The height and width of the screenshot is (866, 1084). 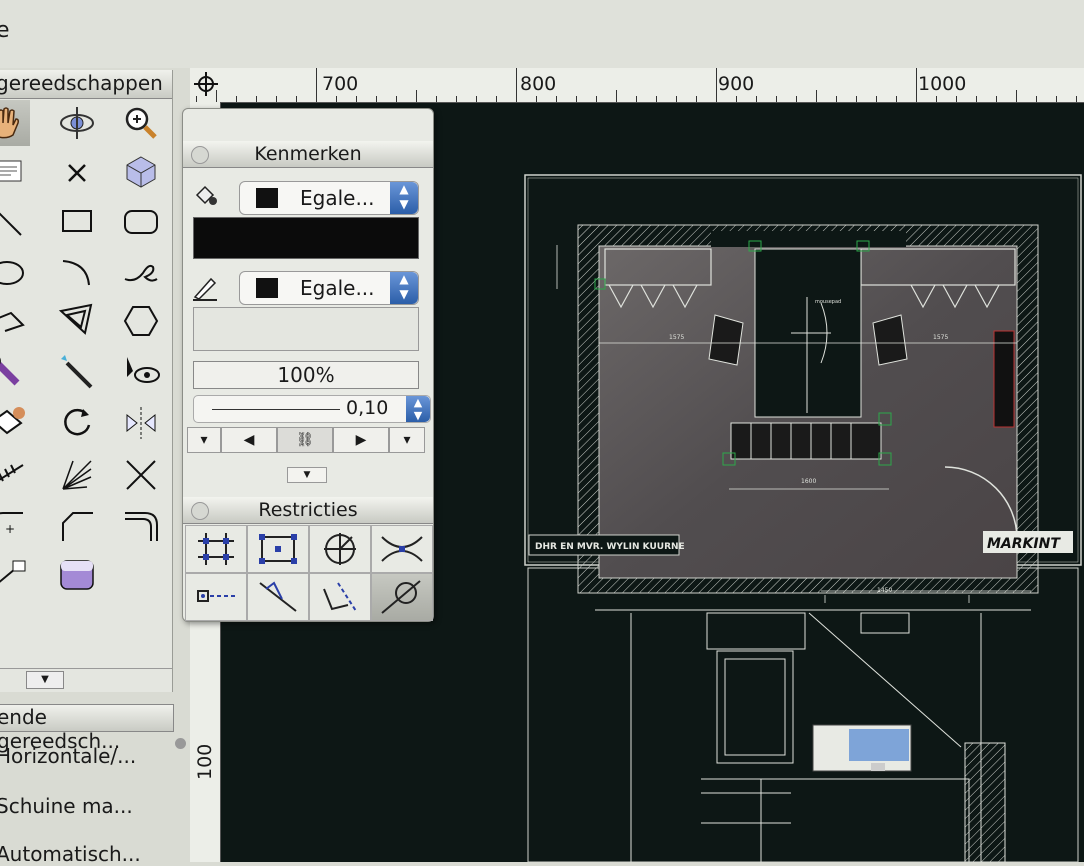 I want to click on mirror-tool-icon, so click(x=141, y=423).